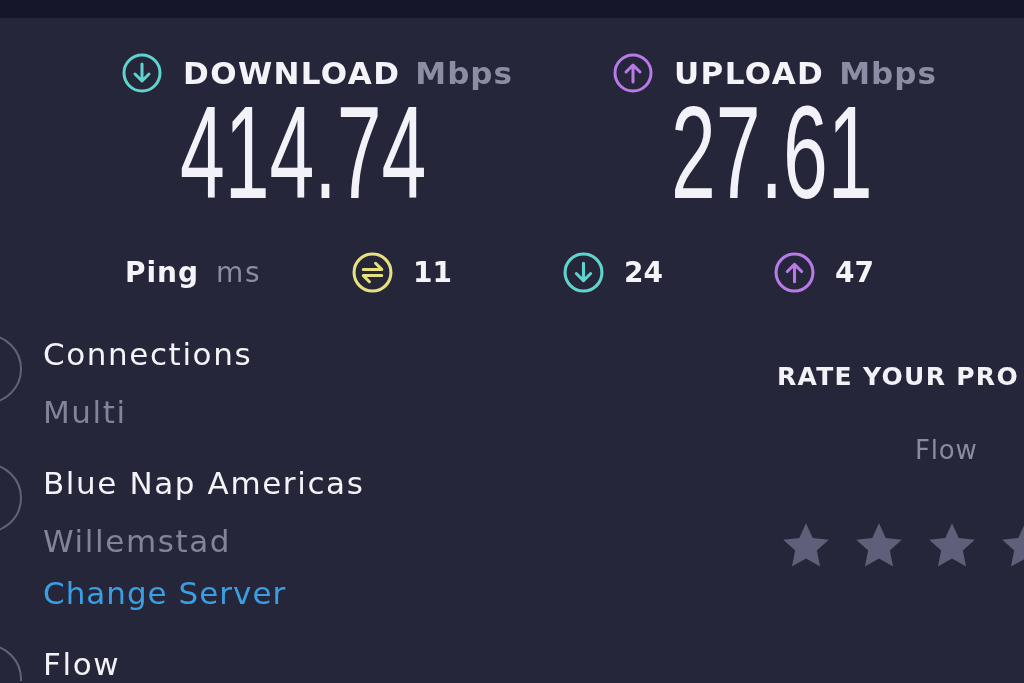  What do you see at coordinates (749, 73) in the screenshot?
I see `speed-label: UPLOAD` at bounding box center [749, 73].